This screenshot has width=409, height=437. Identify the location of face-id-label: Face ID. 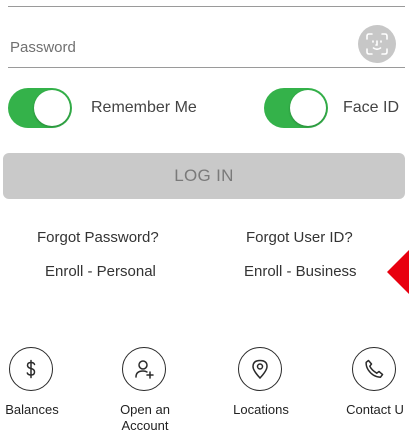
(371, 107).